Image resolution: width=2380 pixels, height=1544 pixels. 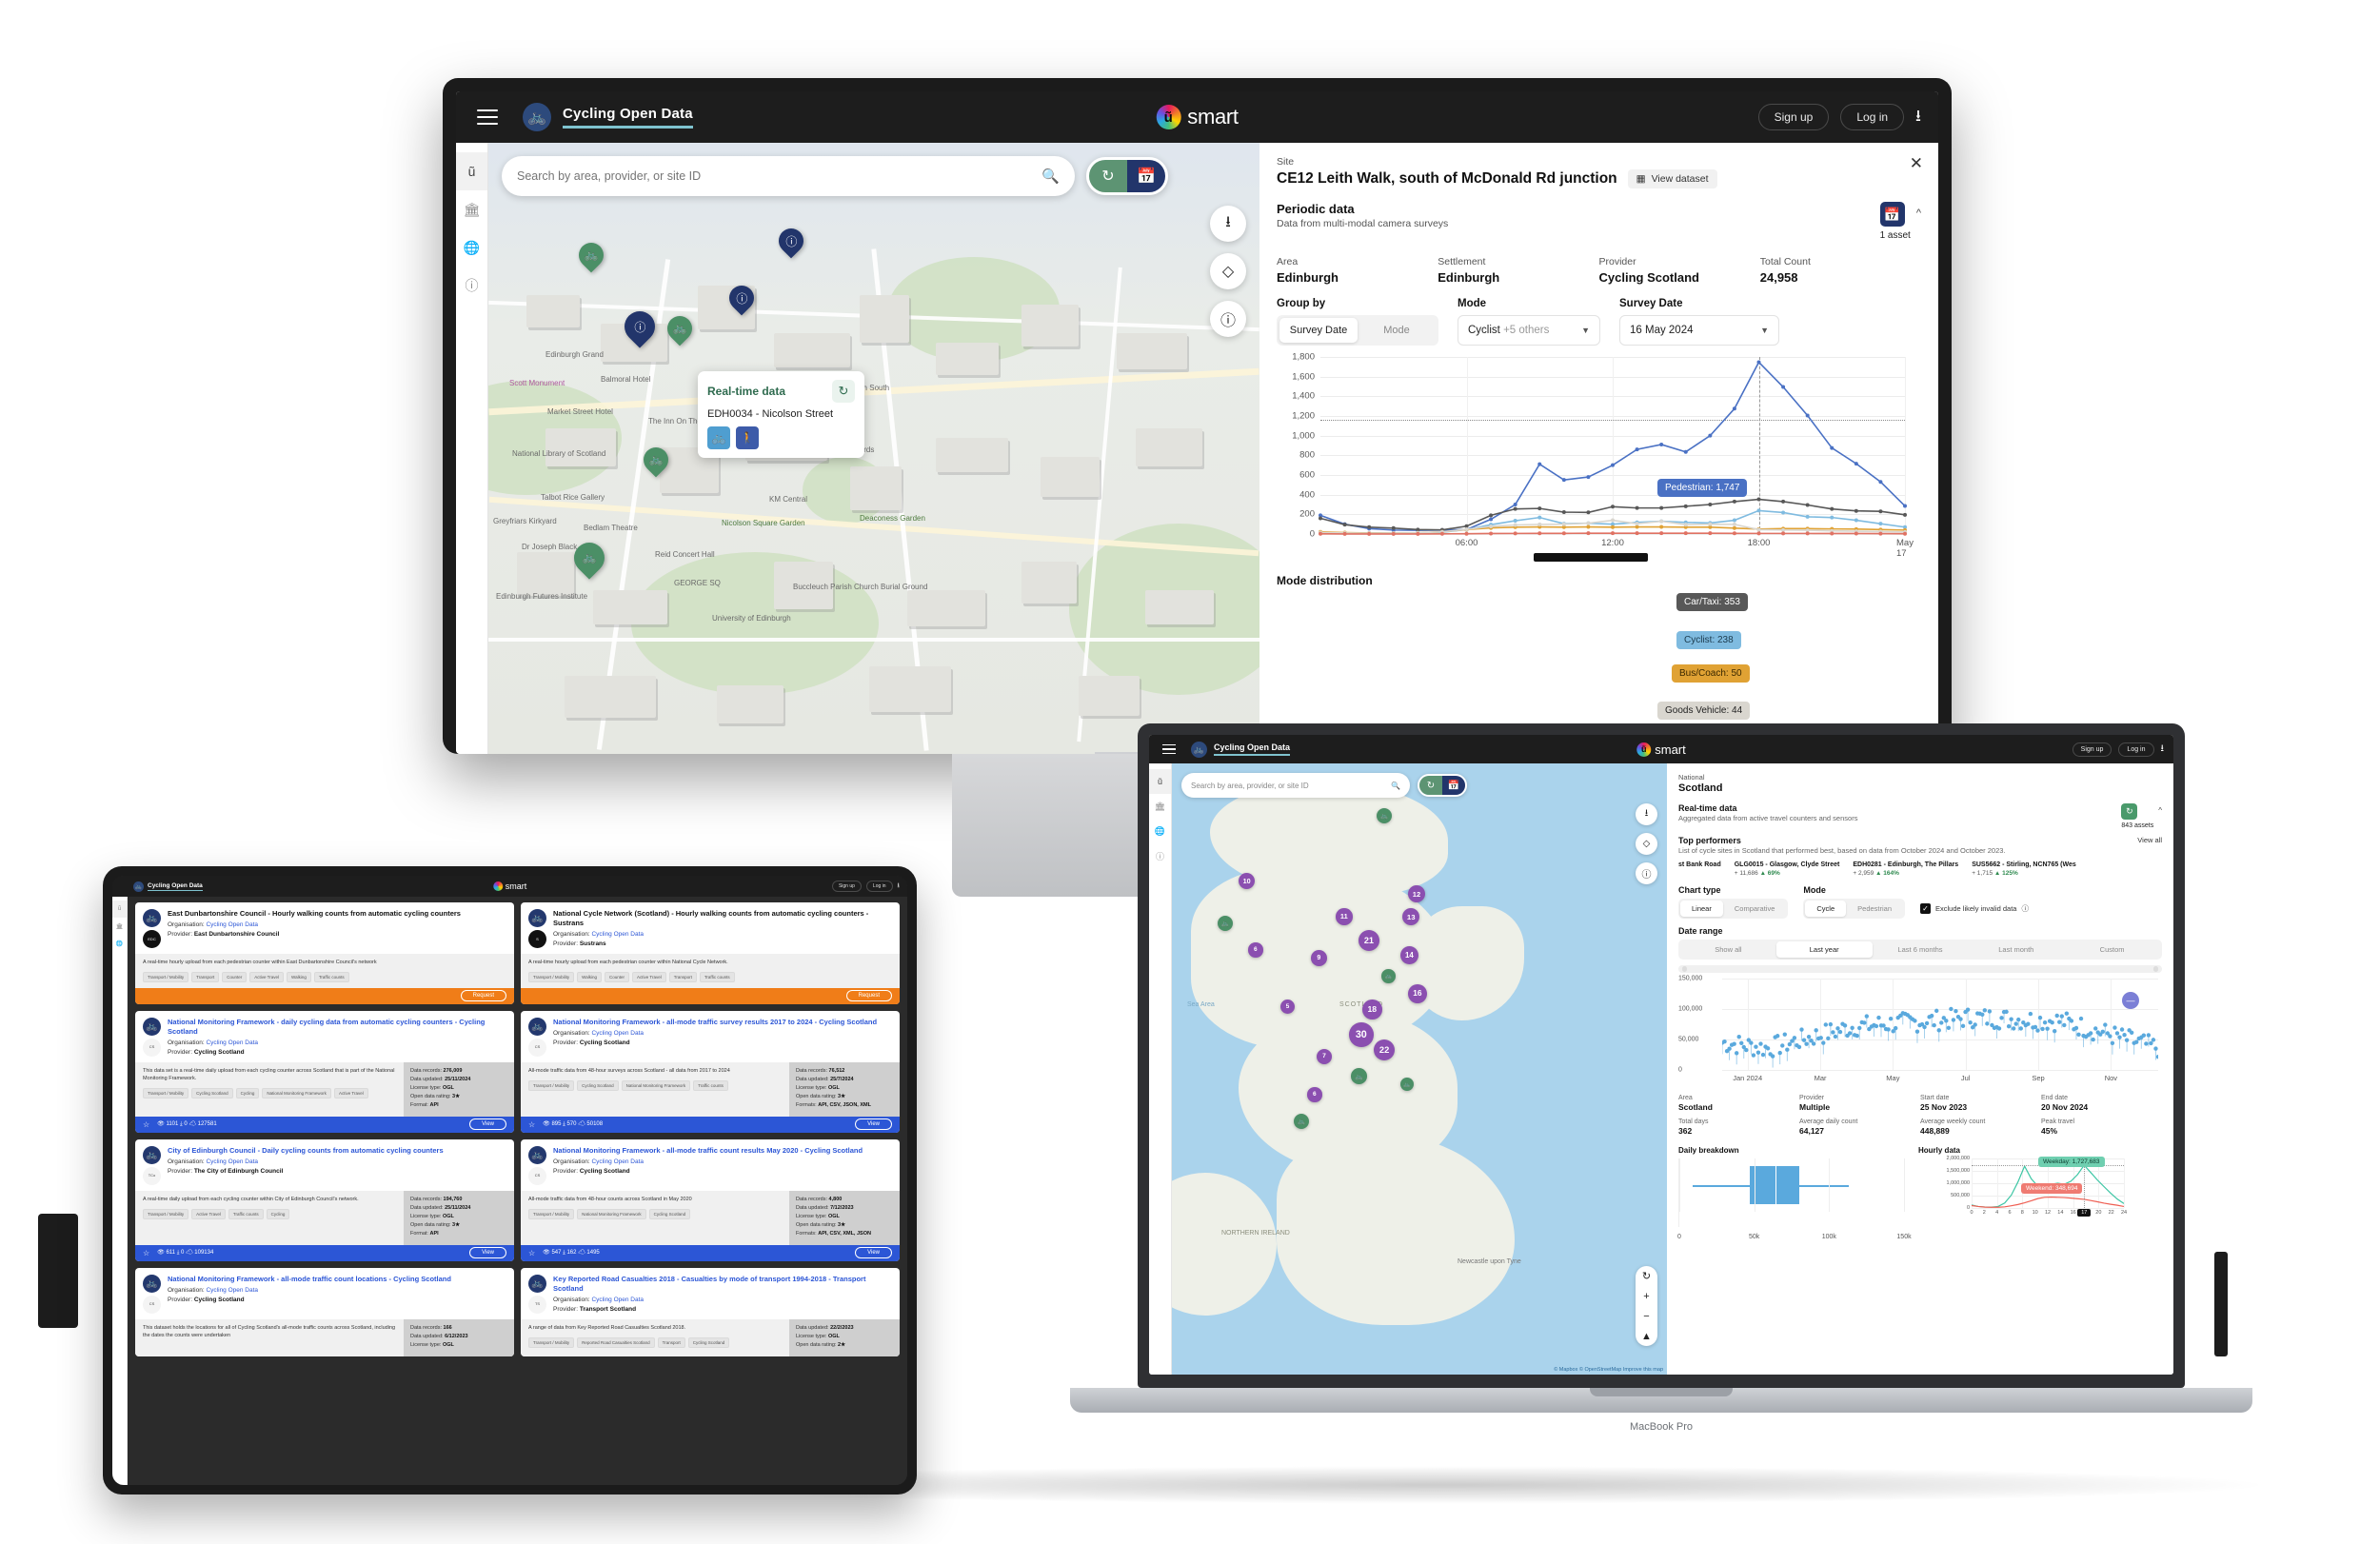 What do you see at coordinates (208, 1213) in the screenshot?
I see `card-tag: Active Travel` at bounding box center [208, 1213].